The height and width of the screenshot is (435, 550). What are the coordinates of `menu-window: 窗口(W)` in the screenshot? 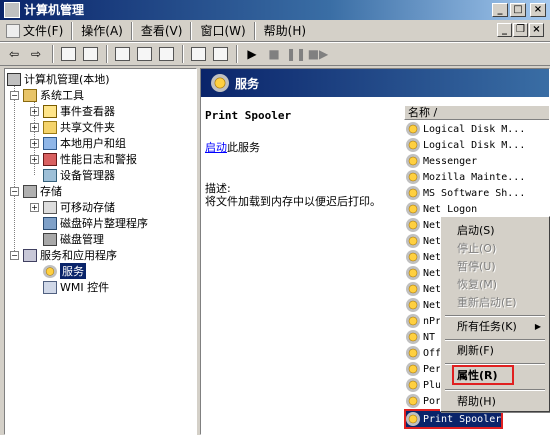 It's located at (222, 31).